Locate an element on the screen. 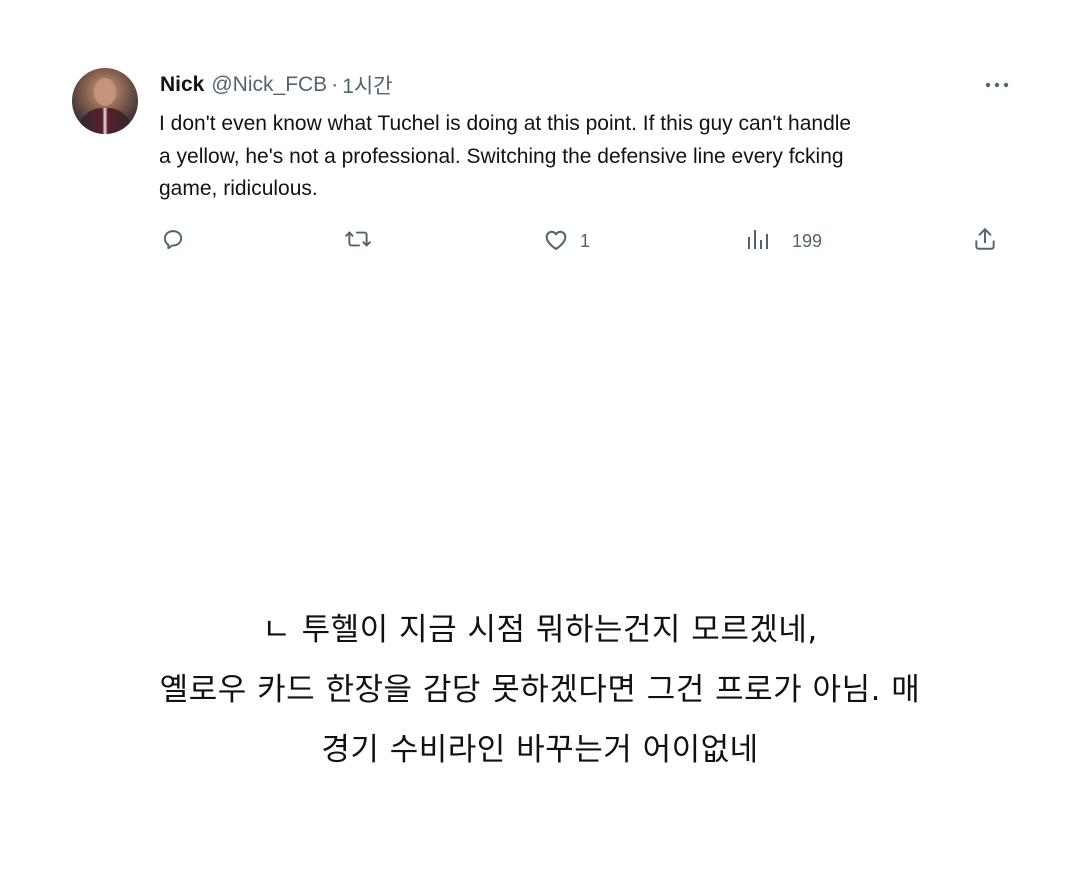 The width and height of the screenshot is (1080, 886). caption-line: ㄴ 투헬이 지금 시점 뭐하는건지 모르겠네, is located at coordinates (540, 630).